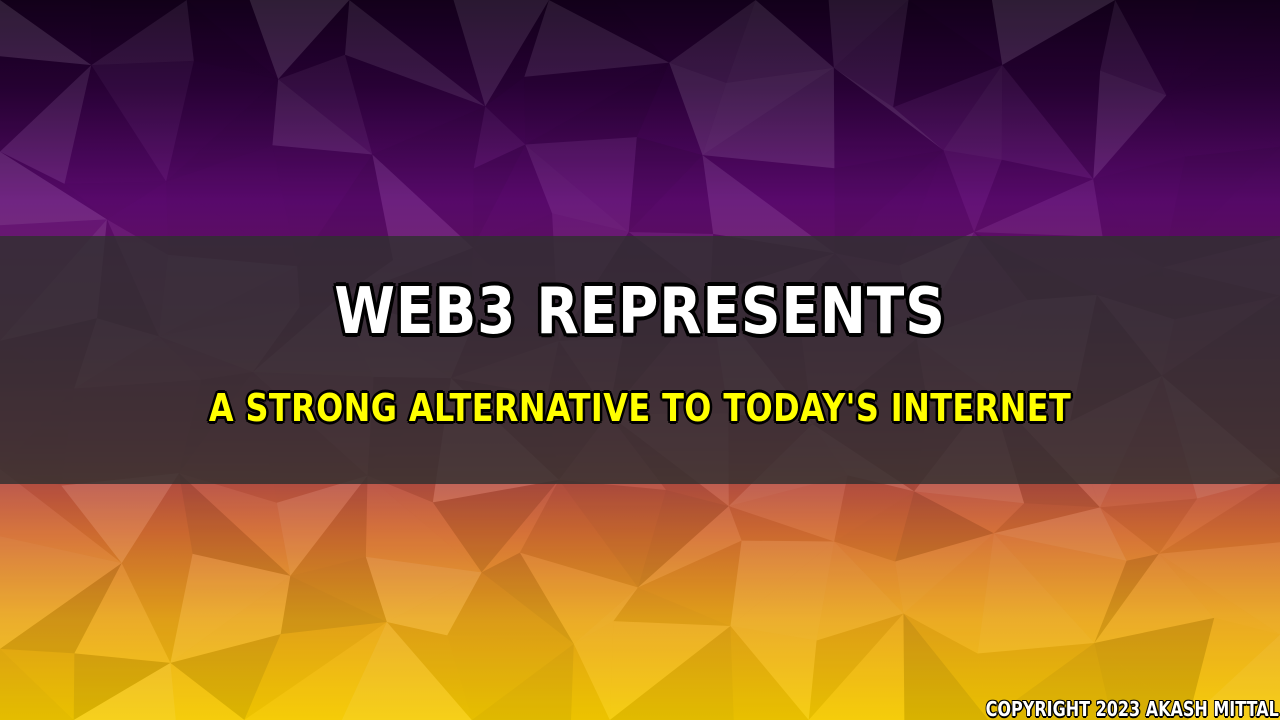 This screenshot has height=720, width=1280. Describe the element at coordinates (639, 312) in the screenshot. I see `headline: WEB3 REPRESENTS` at that location.